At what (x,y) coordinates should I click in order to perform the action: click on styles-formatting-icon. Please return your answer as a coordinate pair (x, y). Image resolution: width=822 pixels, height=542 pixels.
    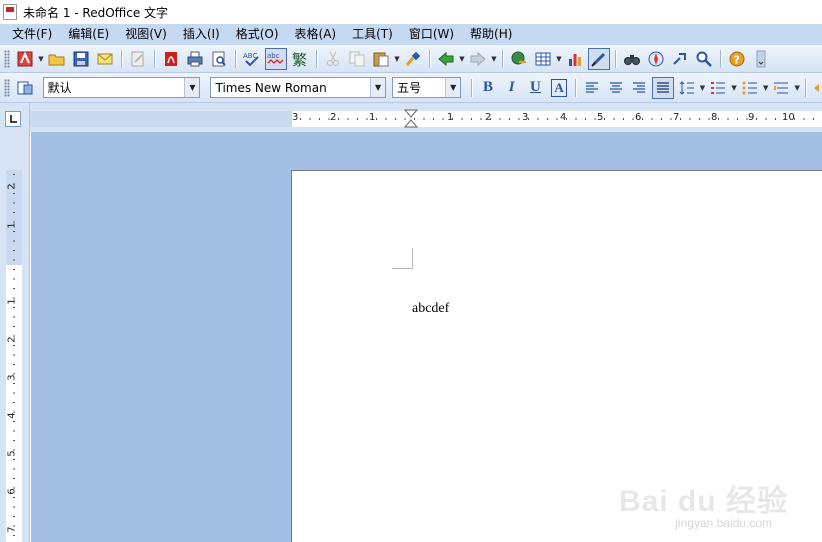
    Looking at the image, I should click on (25, 88).